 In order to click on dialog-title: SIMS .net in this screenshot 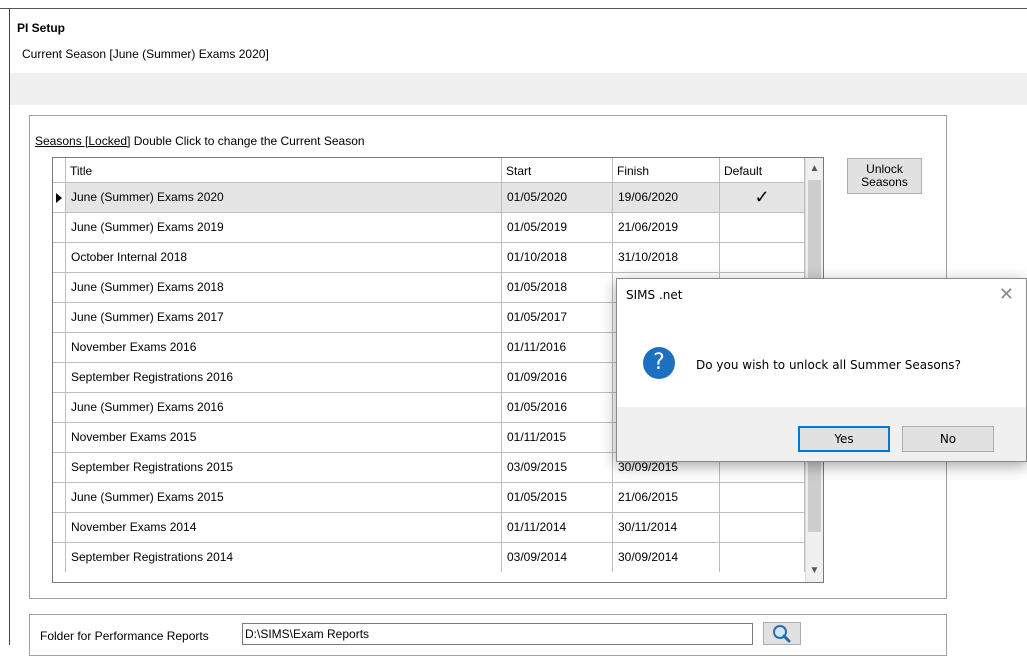, I will do `click(654, 295)`.